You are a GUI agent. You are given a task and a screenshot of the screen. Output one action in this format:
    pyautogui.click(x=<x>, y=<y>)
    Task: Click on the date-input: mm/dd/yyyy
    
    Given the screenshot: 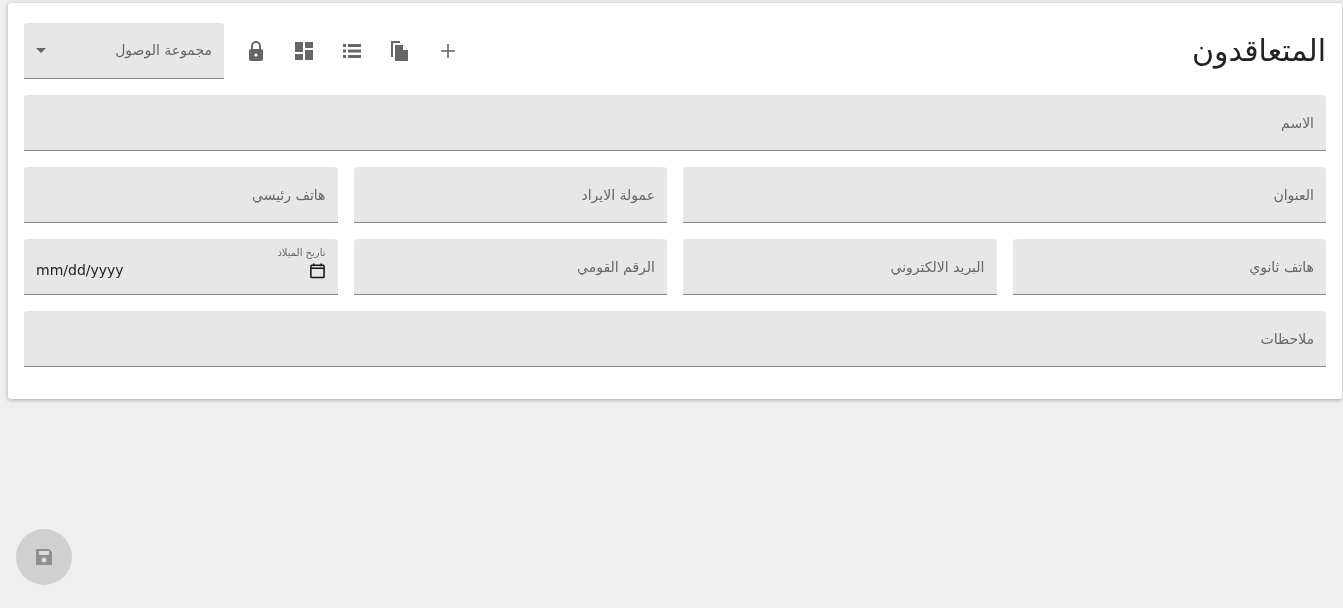 What is the action you would take?
    pyautogui.click(x=172, y=270)
    